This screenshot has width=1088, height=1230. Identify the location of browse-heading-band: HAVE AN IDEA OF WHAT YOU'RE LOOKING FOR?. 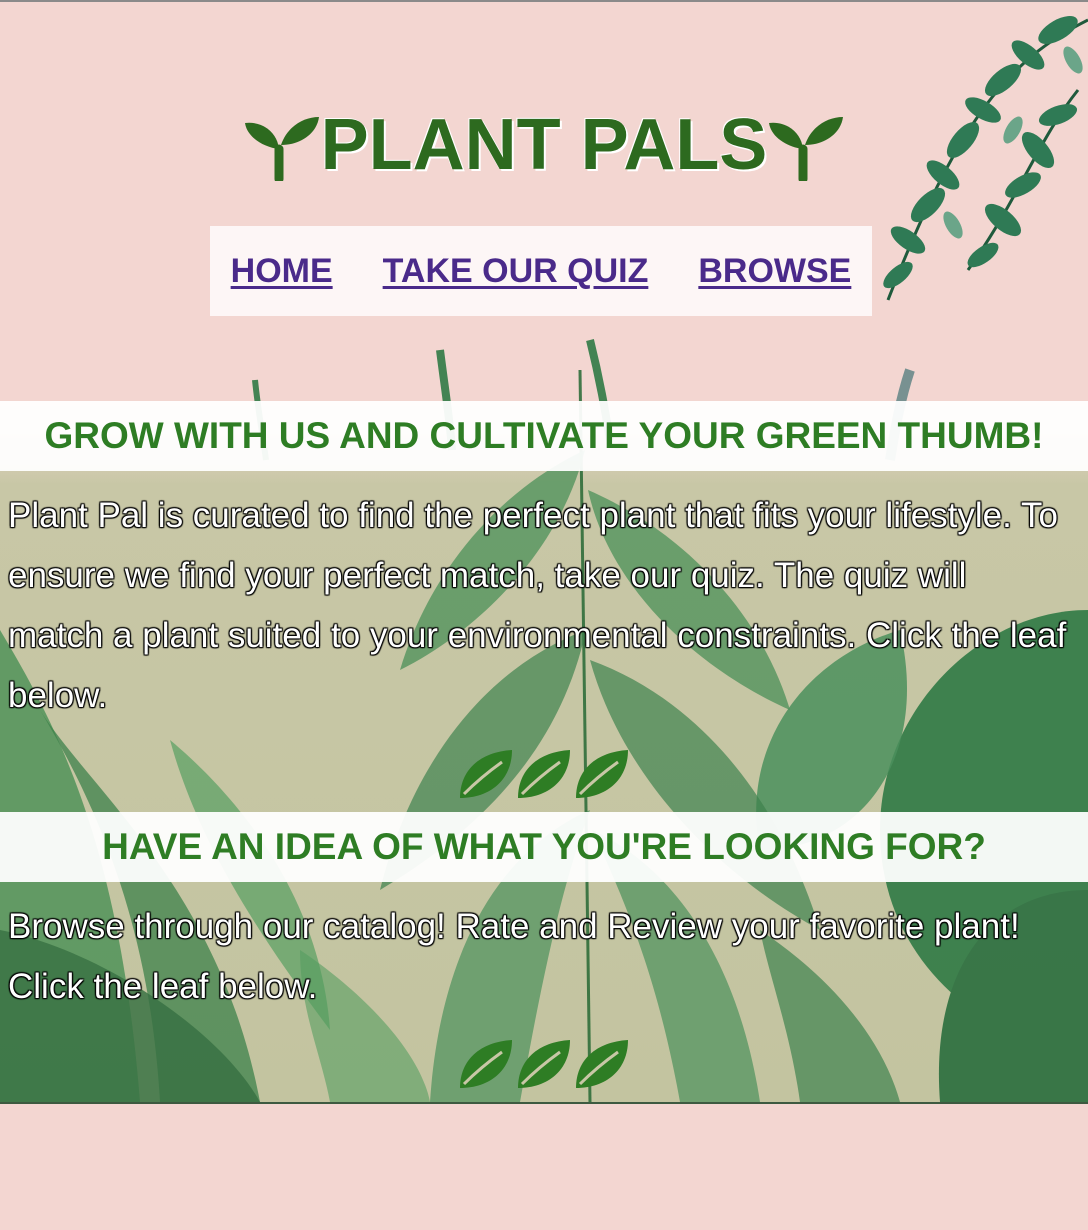
(544, 847).